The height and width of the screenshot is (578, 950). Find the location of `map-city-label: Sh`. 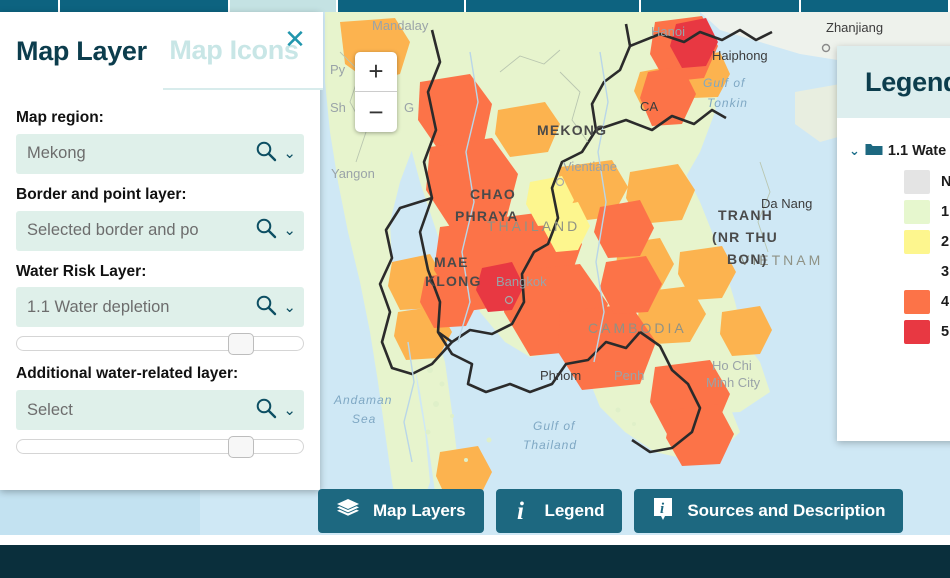

map-city-label: Sh is located at coordinates (338, 107).